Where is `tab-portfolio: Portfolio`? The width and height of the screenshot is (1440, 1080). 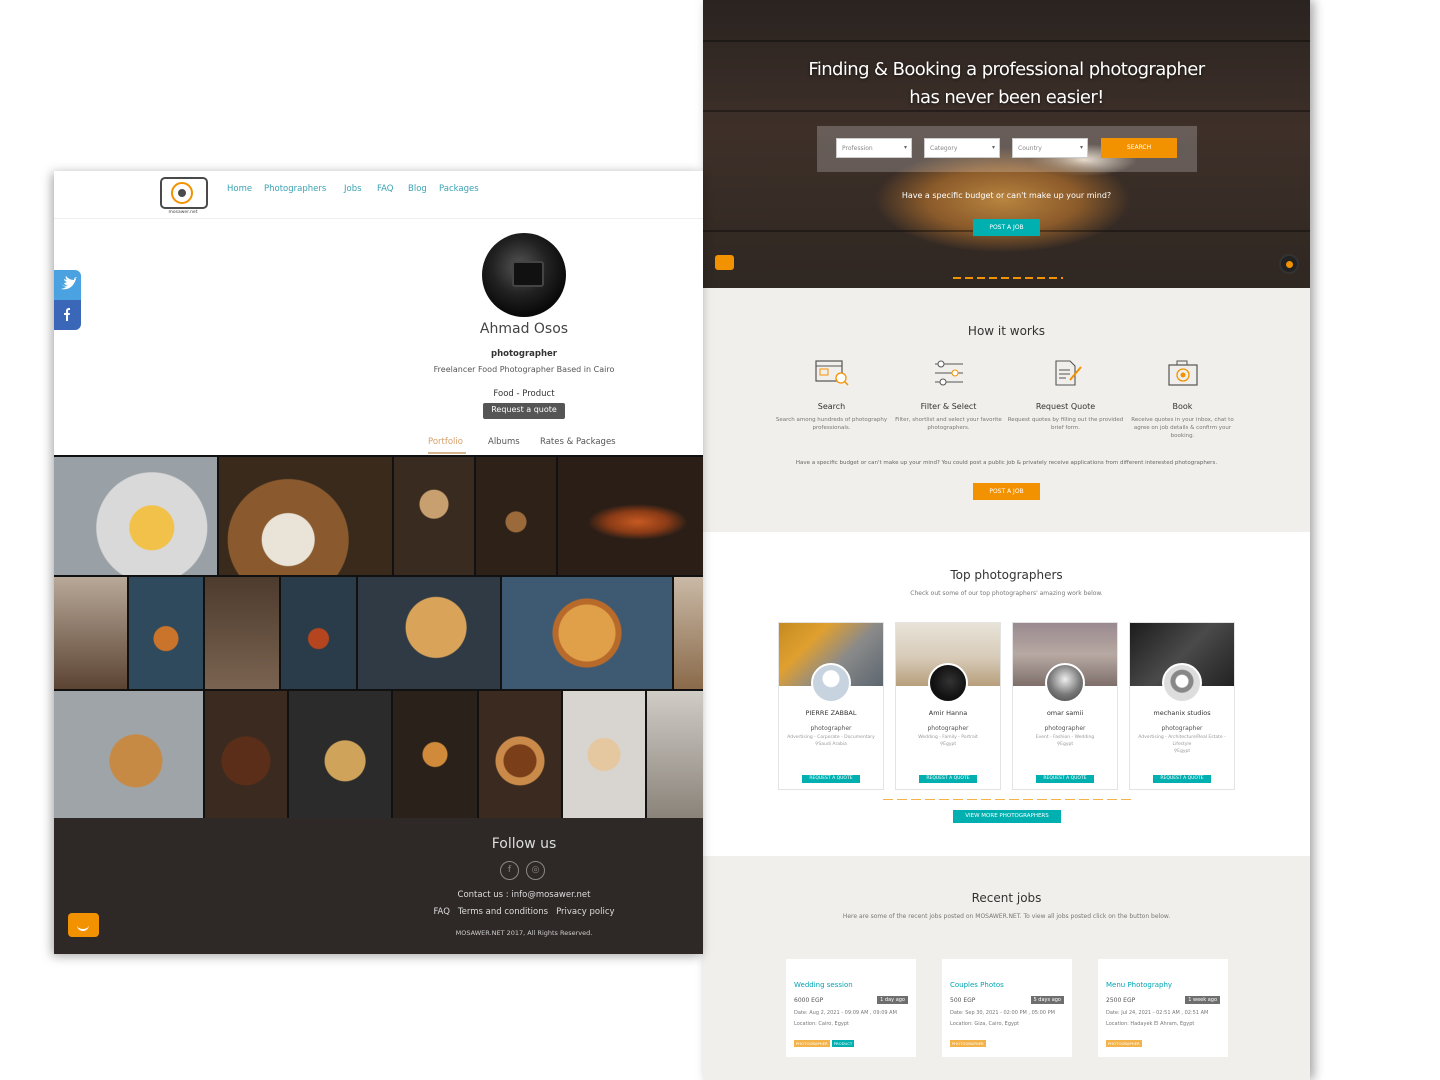 tab-portfolio: Portfolio is located at coordinates (445, 442).